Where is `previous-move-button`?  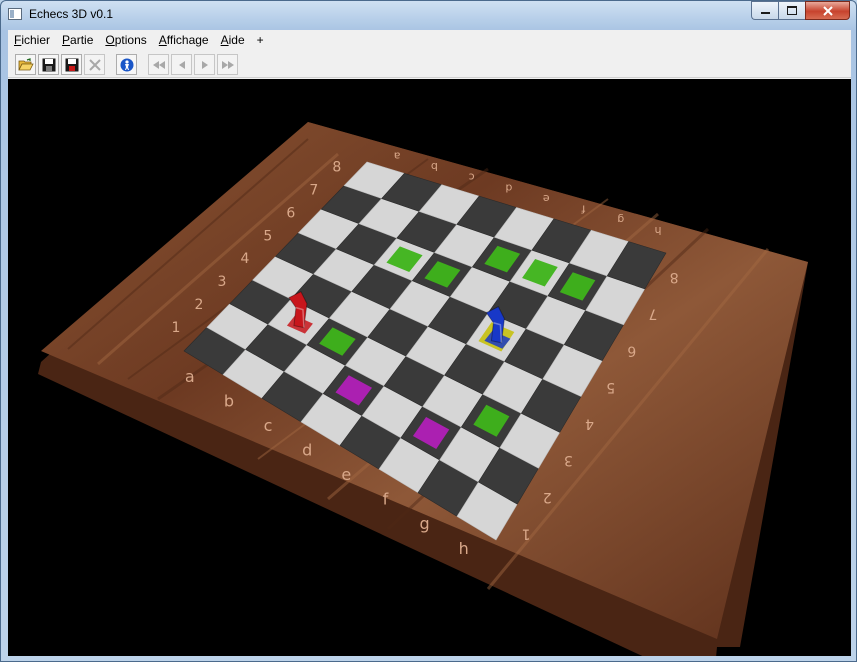
previous-move-button is located at coordinates (181, 64).